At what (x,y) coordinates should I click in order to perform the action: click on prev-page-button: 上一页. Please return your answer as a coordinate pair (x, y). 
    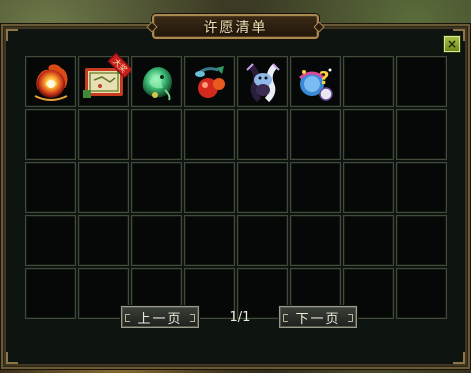
    Looking at the image, I should click on (160, 317).